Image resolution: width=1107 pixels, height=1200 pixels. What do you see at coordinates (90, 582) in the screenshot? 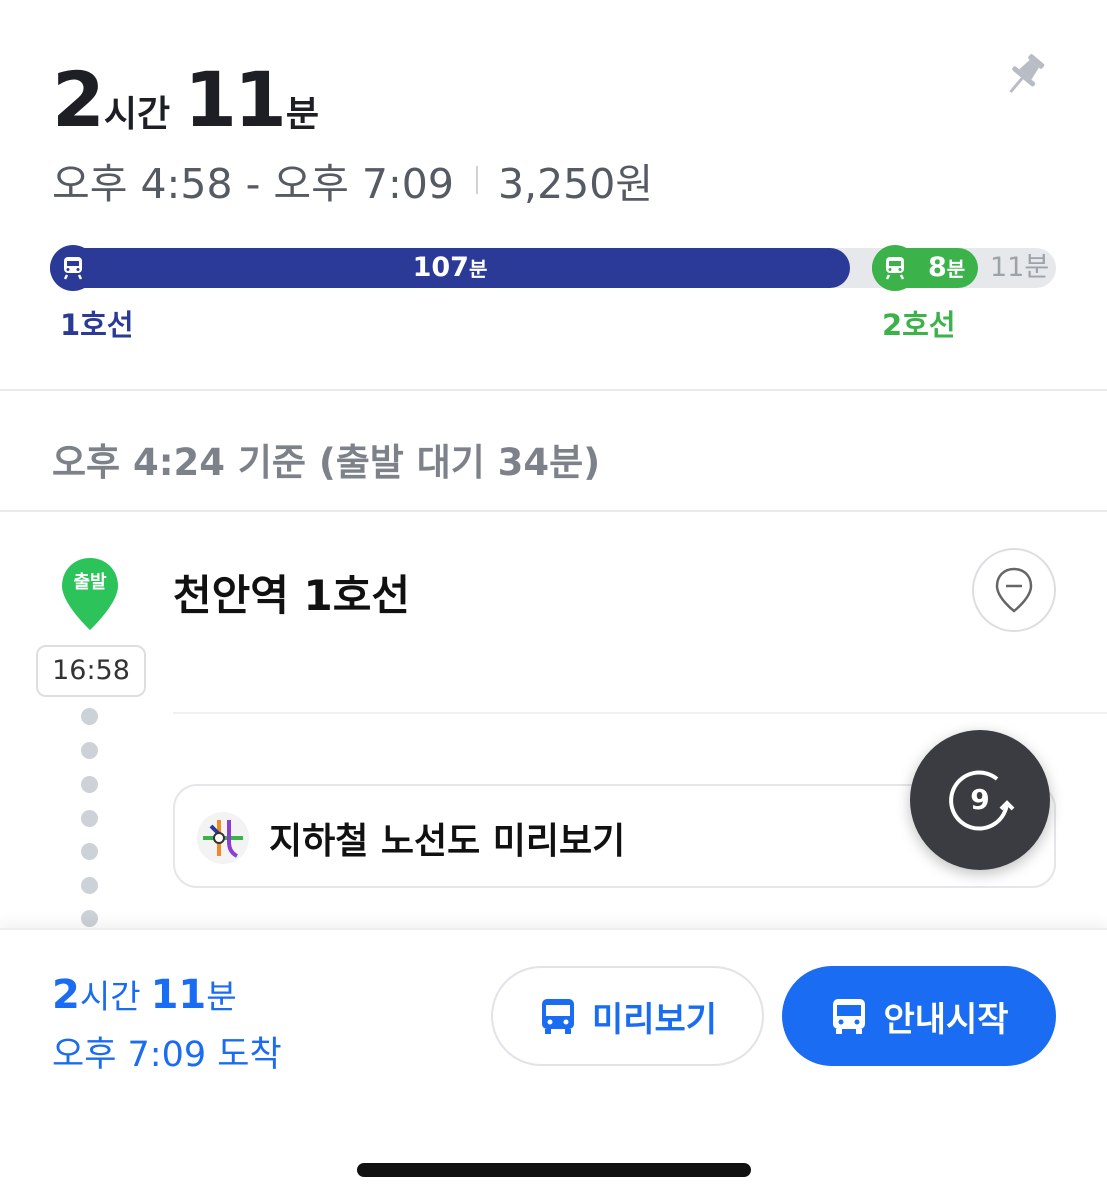
I see `origin-badge: 출발` at bounding box center [90, 582].